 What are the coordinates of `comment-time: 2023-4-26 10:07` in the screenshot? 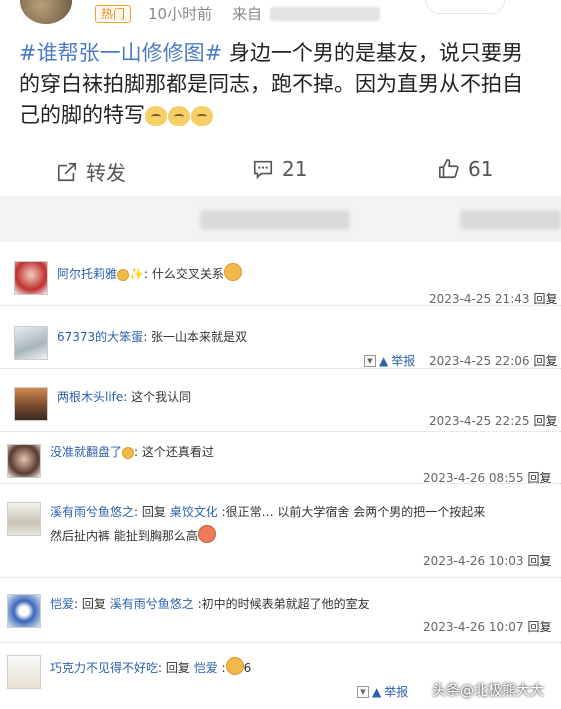 It's located at (473, 627).